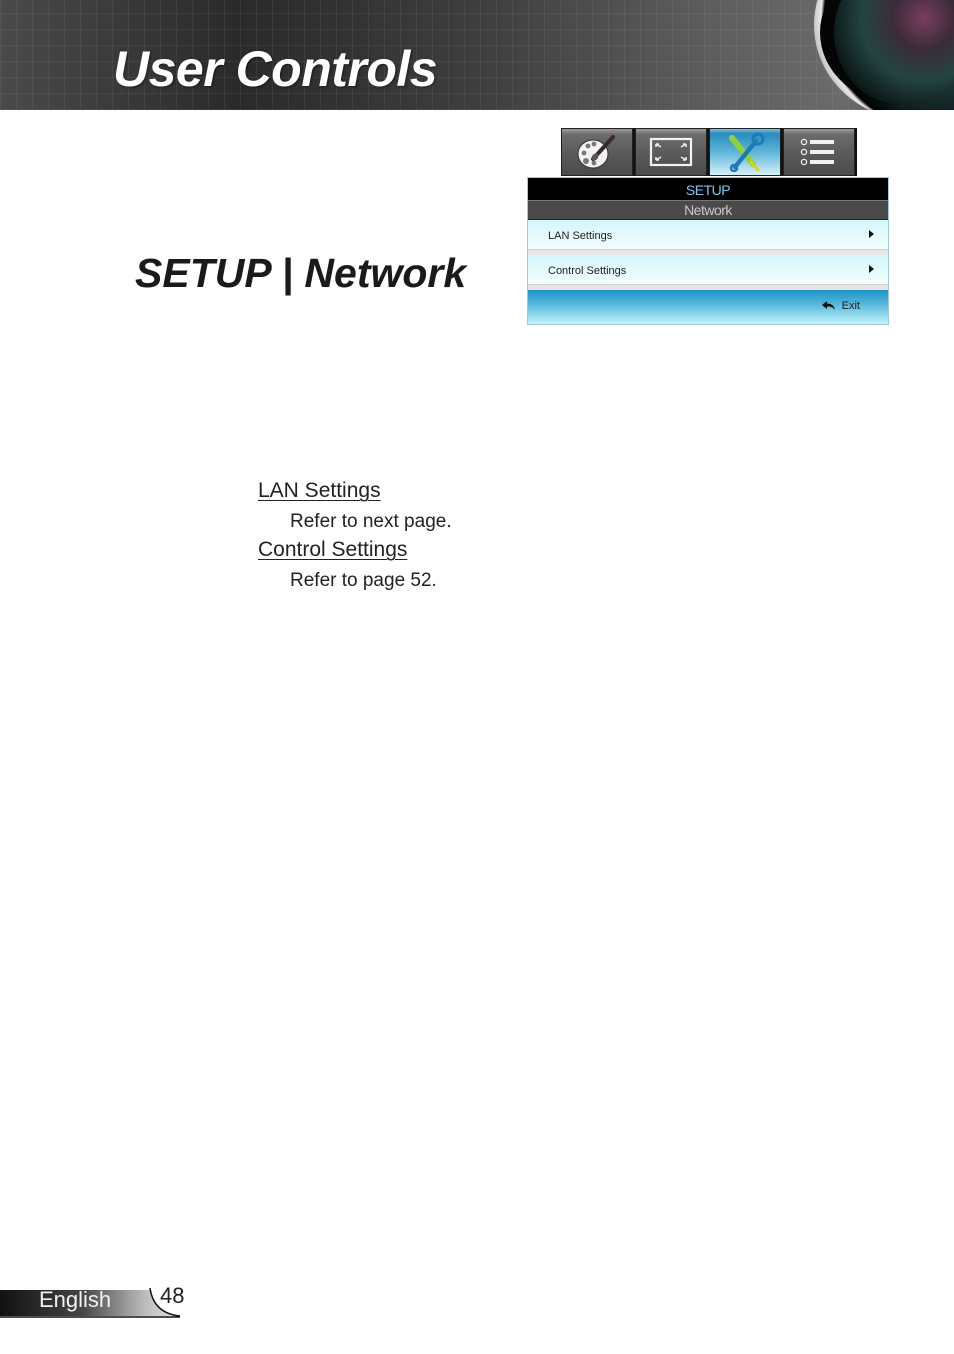 Image resolution: width=954 pixels, height=1354 pixels. I want to click on footer-language: English, so click(75, 1299).